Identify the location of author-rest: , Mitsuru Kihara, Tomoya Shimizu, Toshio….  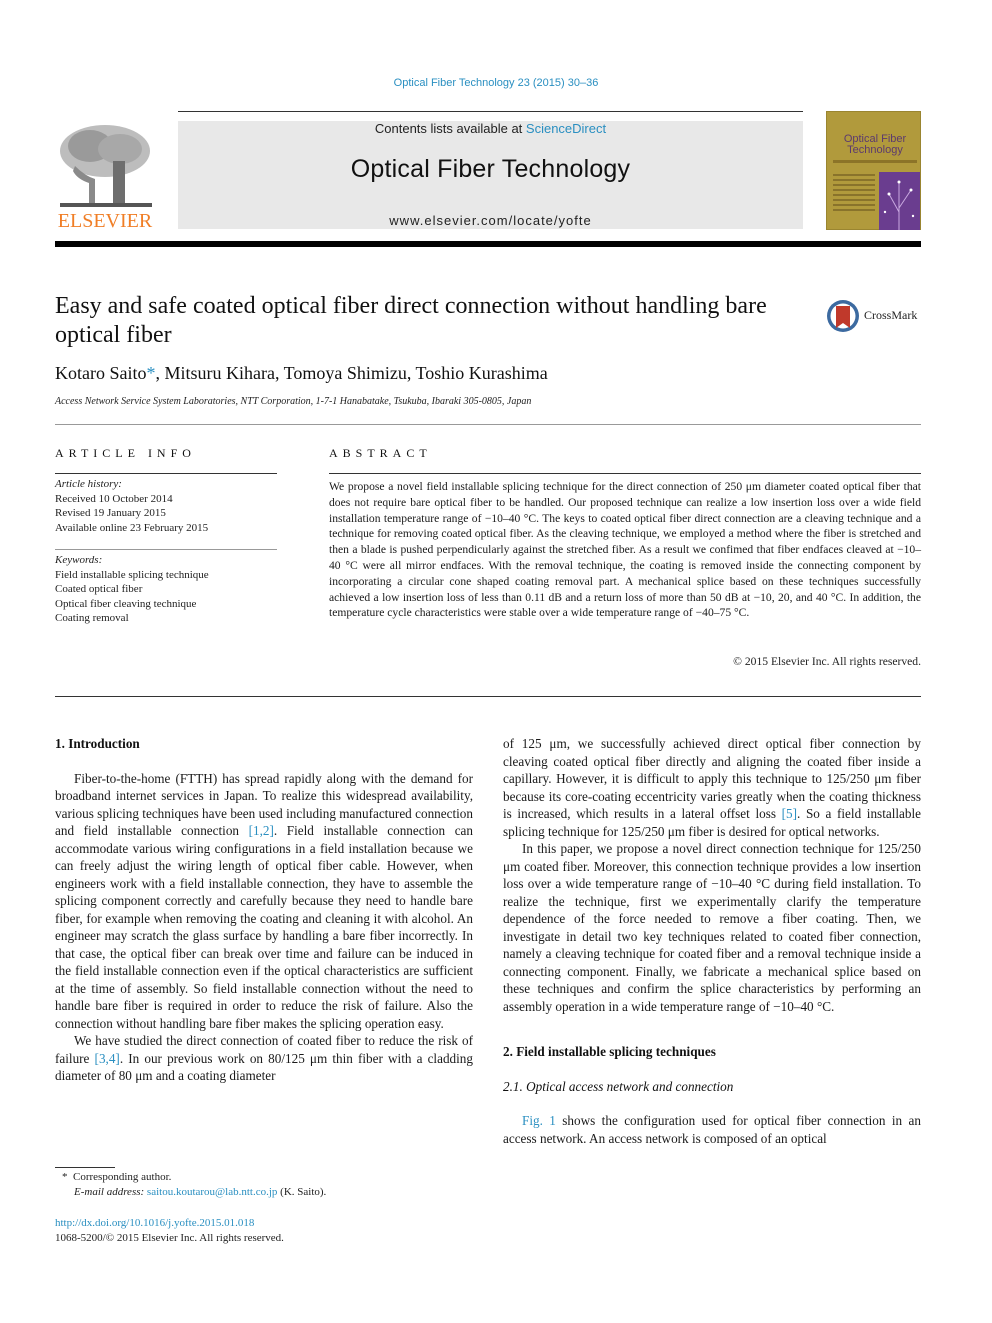
(351, 373).